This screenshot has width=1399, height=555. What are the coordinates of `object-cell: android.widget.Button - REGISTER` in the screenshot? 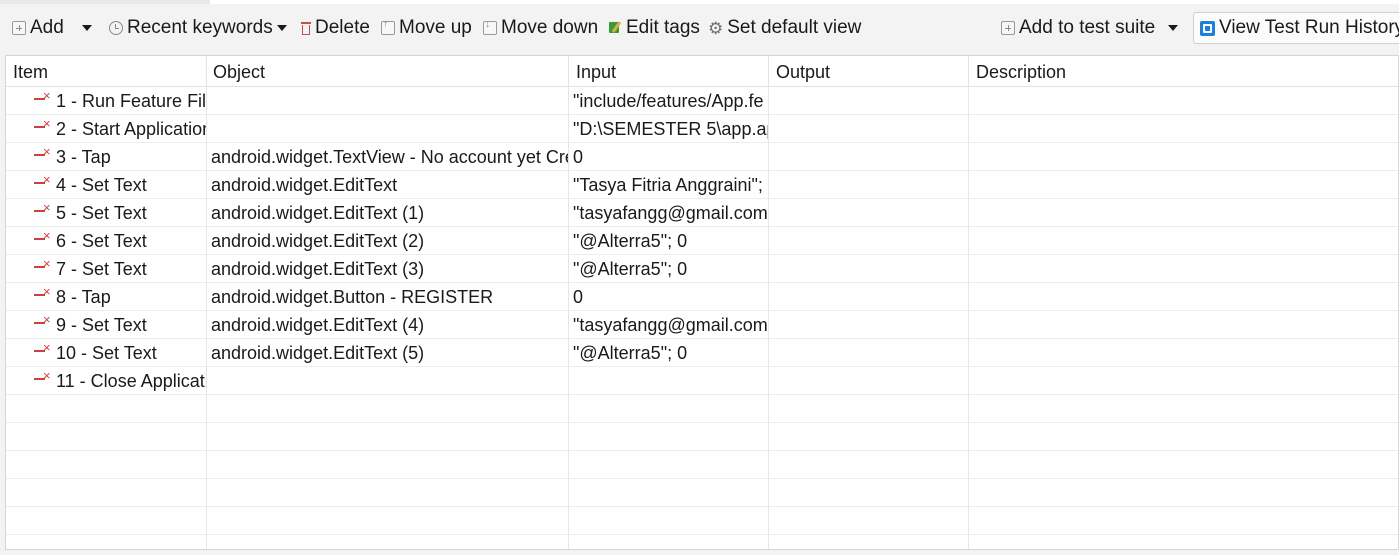 It's located at (388, 297).